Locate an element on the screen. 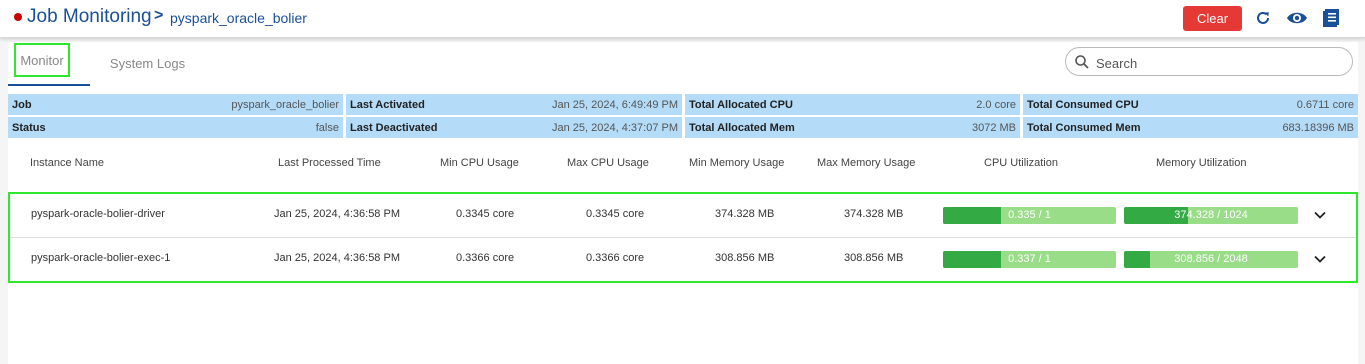  memory-utilization-text: 308.856 / 2048 is located at coordinates (1211, 259).